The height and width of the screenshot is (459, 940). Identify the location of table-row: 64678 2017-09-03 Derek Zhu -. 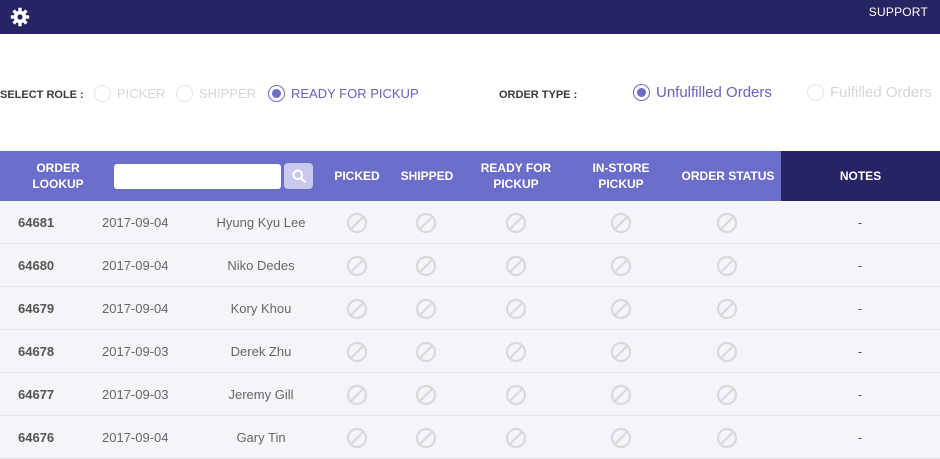
(470, 351).